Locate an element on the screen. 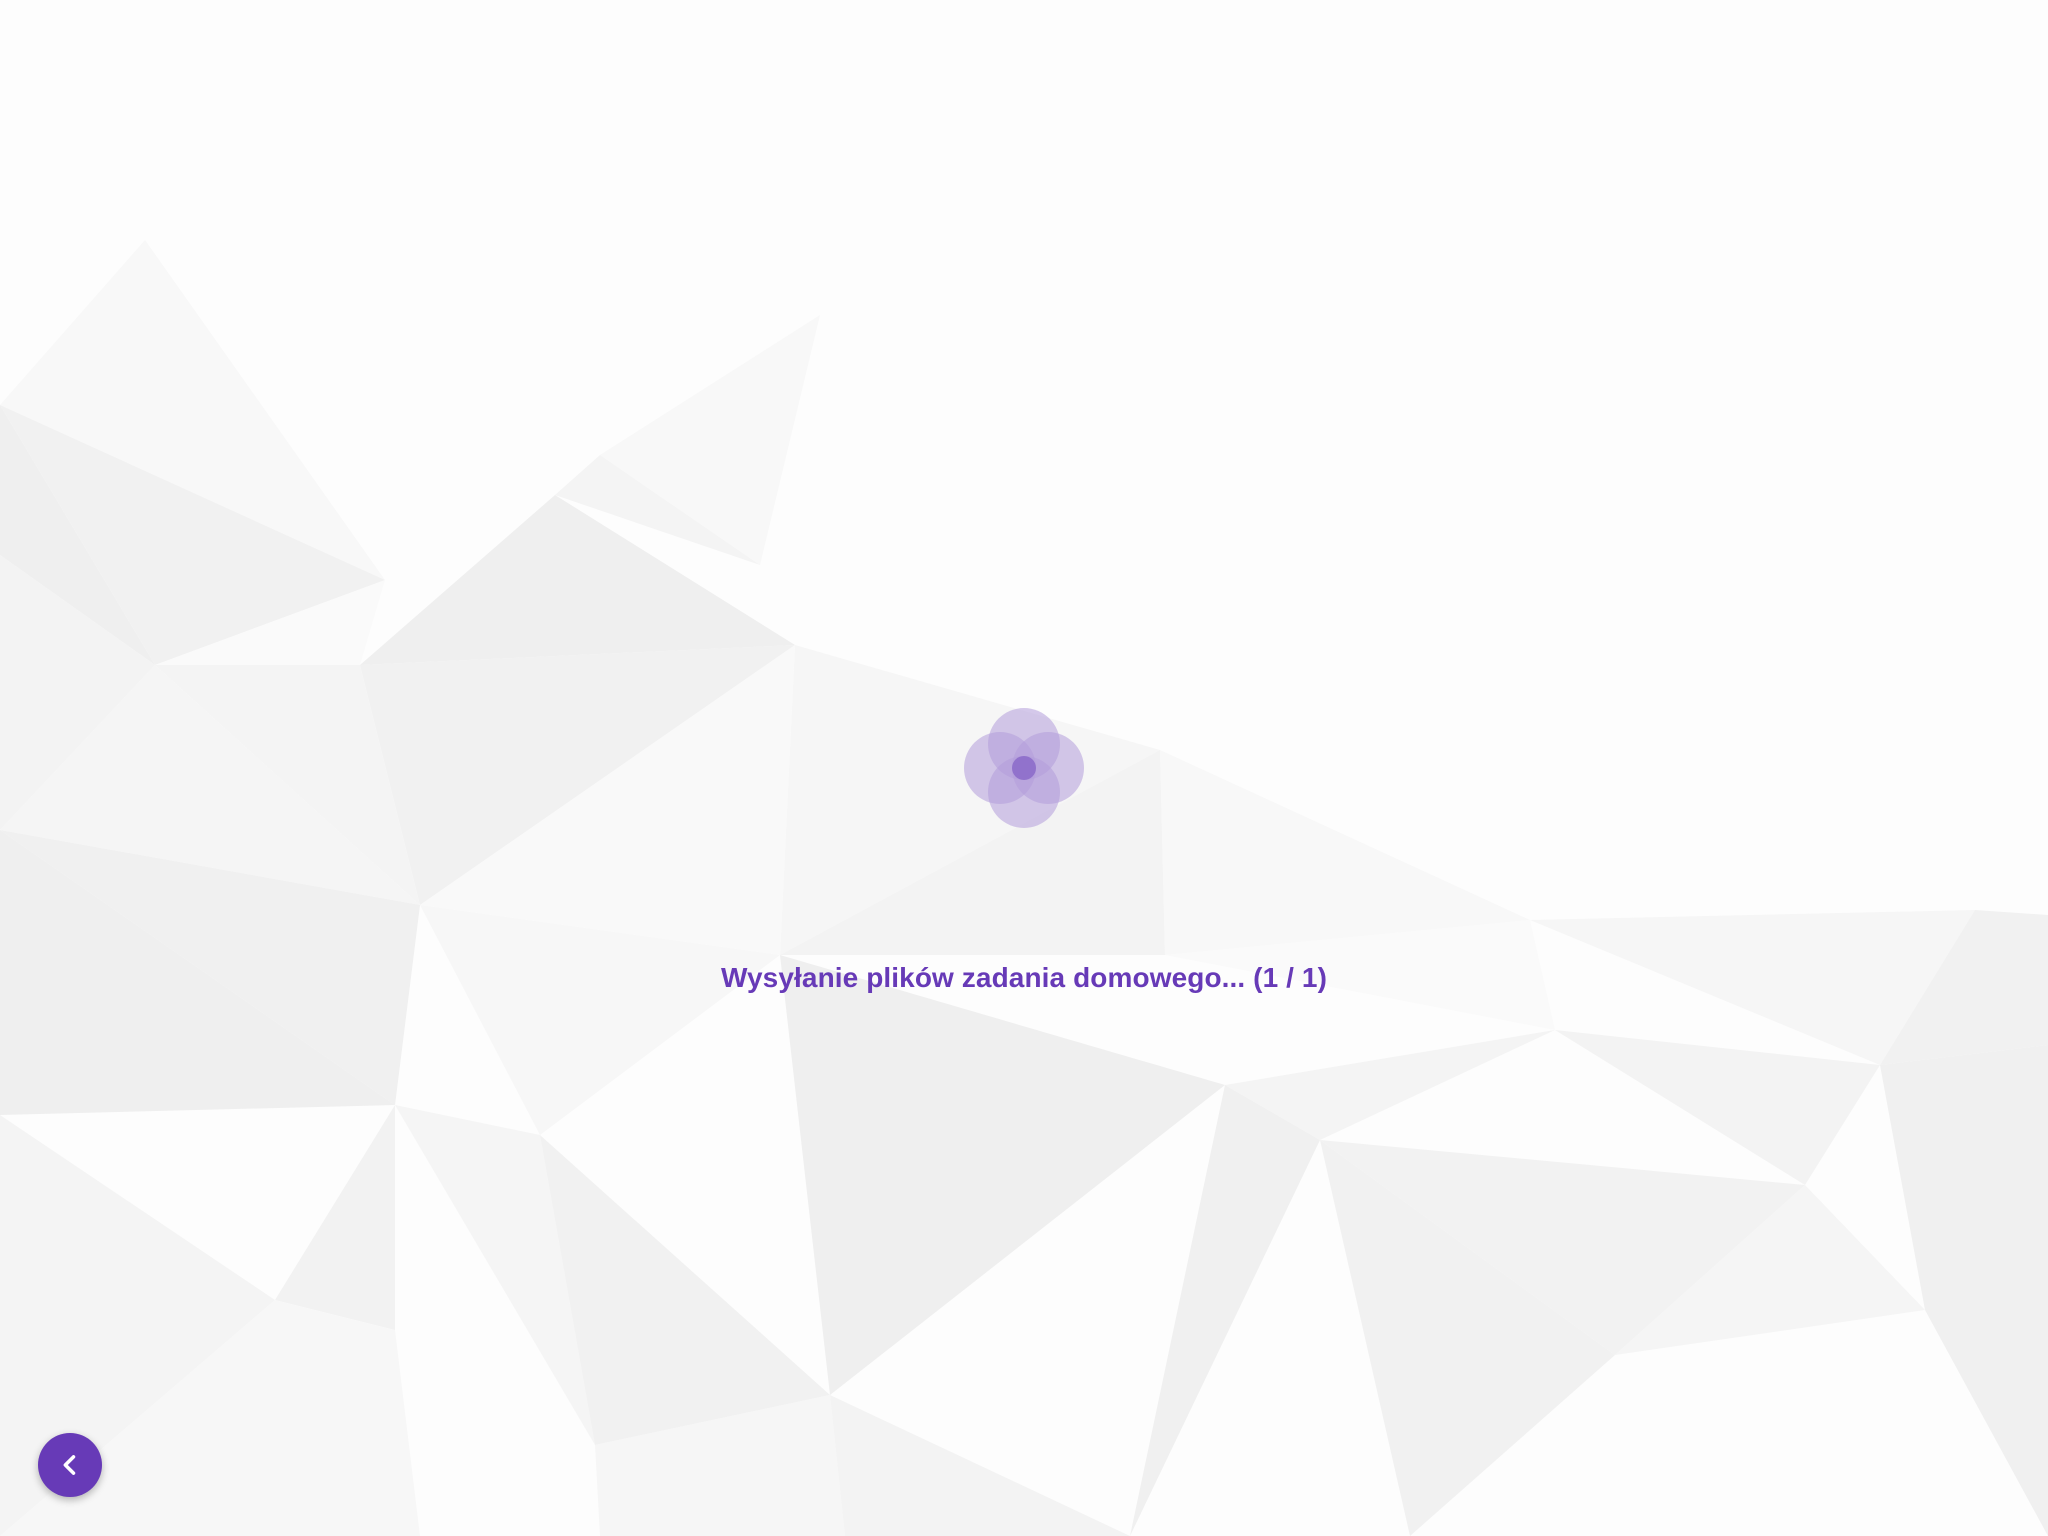 Image resolution: width=2048 pixels, height=1536 pixels. chevron-left-icon is located at coordinates (69, 1465).